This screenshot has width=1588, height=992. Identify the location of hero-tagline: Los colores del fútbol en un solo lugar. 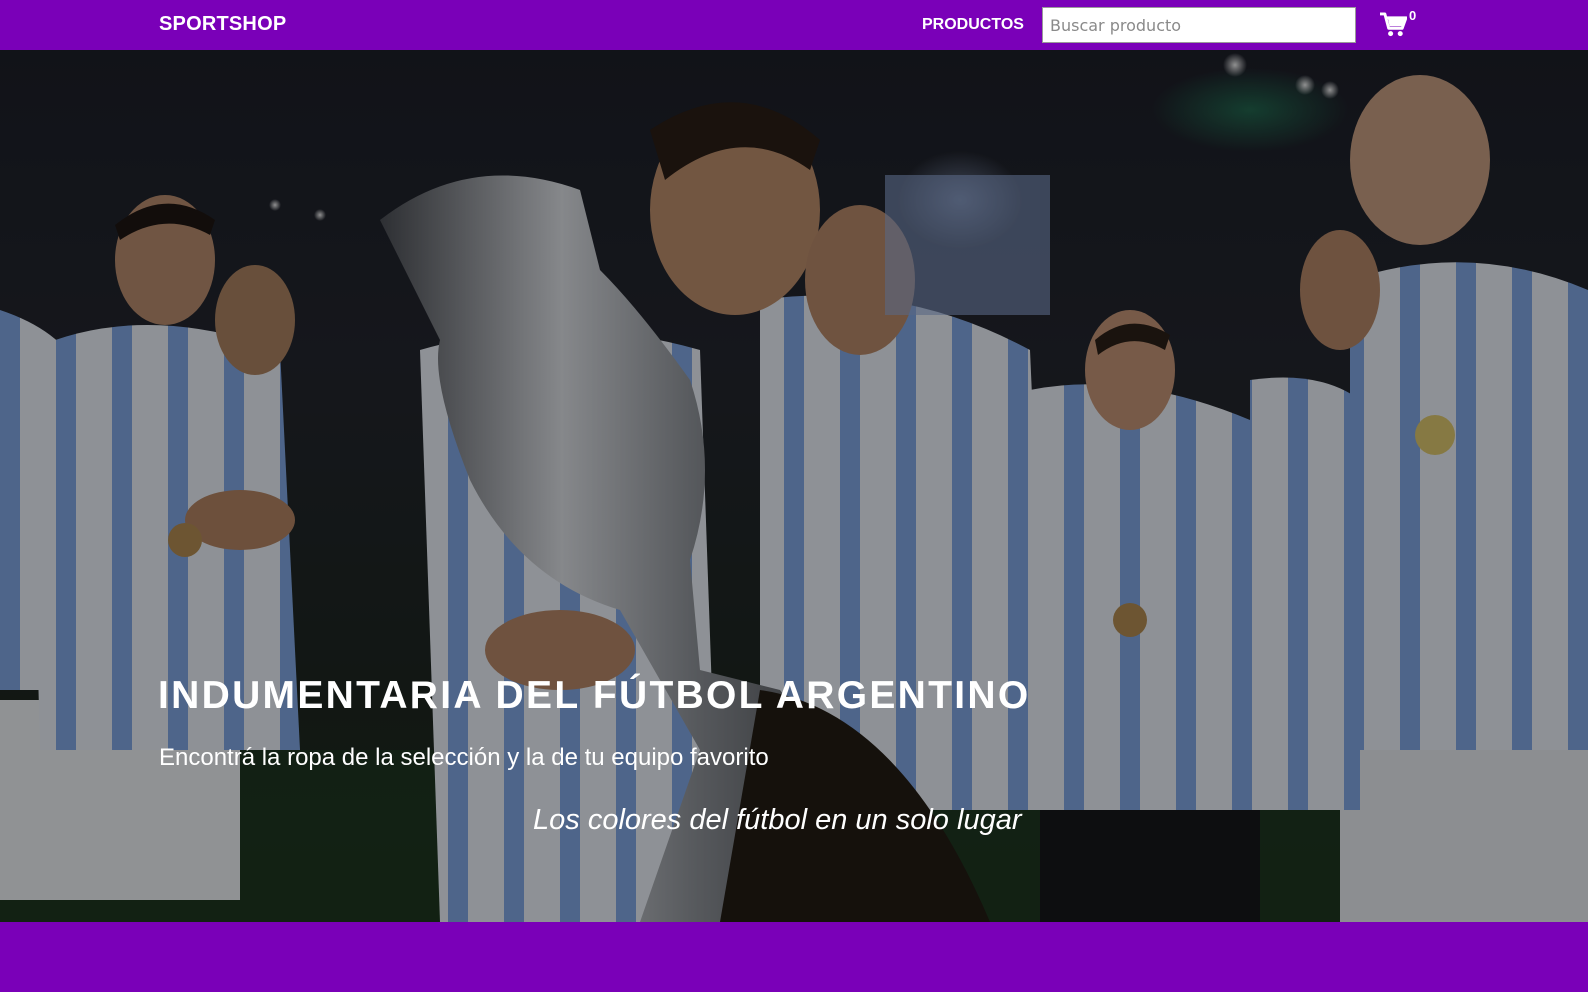
(777, 820).